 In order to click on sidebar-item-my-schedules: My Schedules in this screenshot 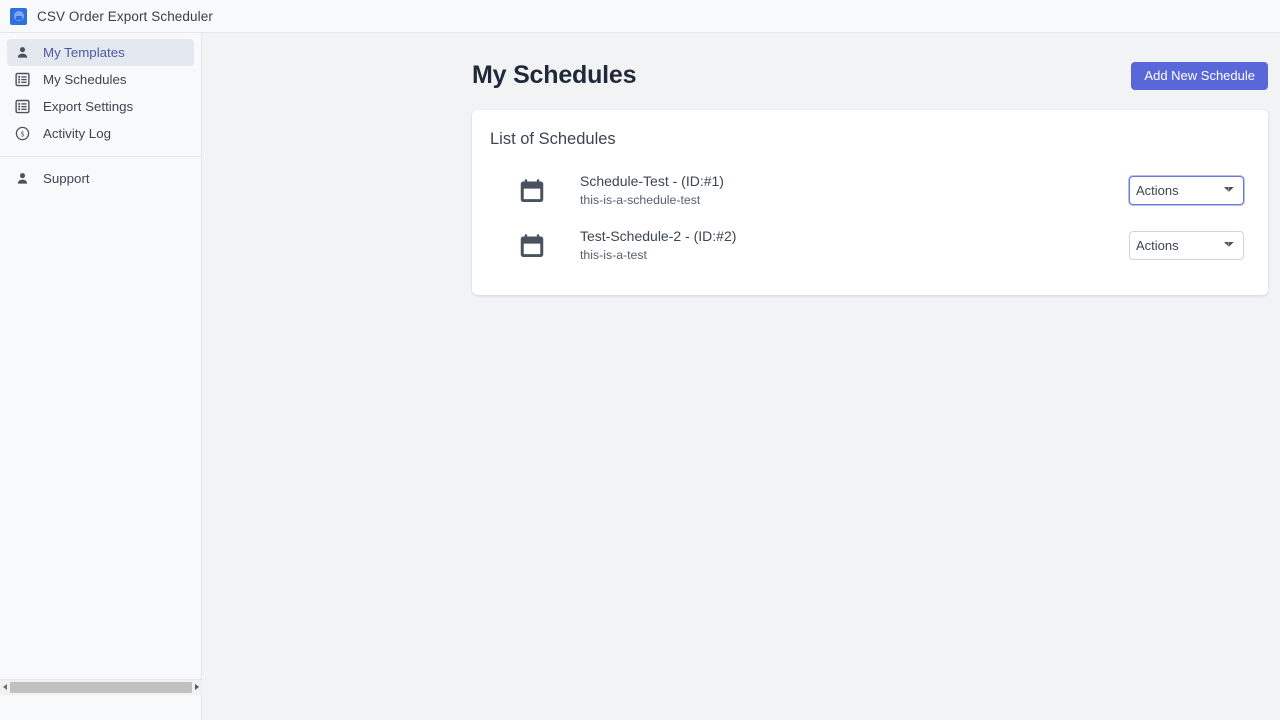, I will do `click(100, 79)`.